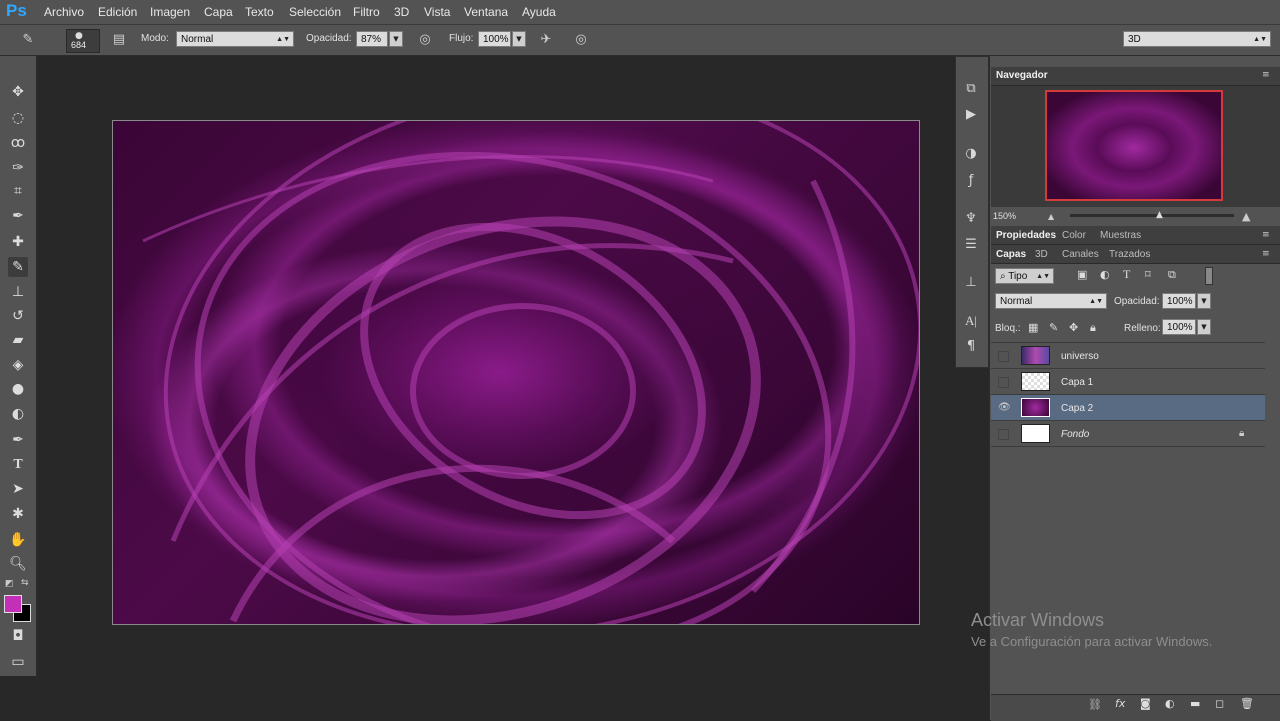  Describe the element at coordinates (1246, 216) in the screenshot. I see `zoom-in-icon: ▲` at that location.